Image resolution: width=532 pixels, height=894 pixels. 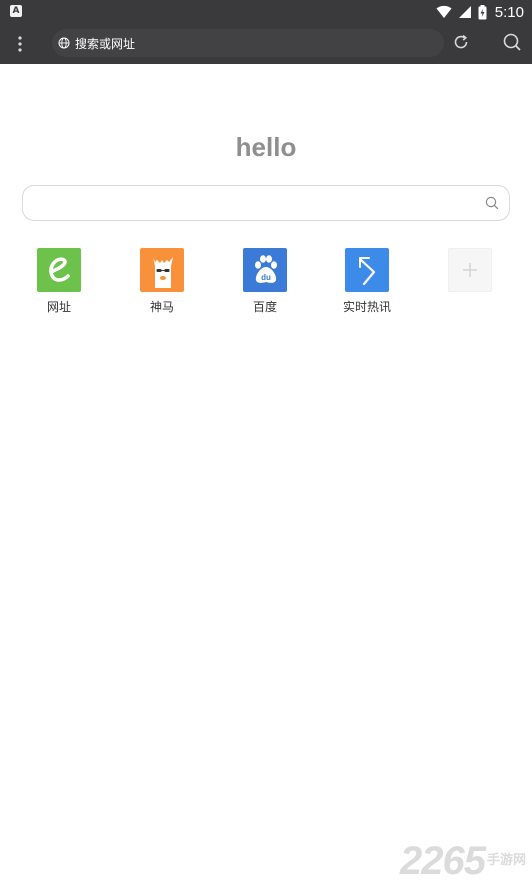 I want to click on search-icon, so click(x=512, y=42).